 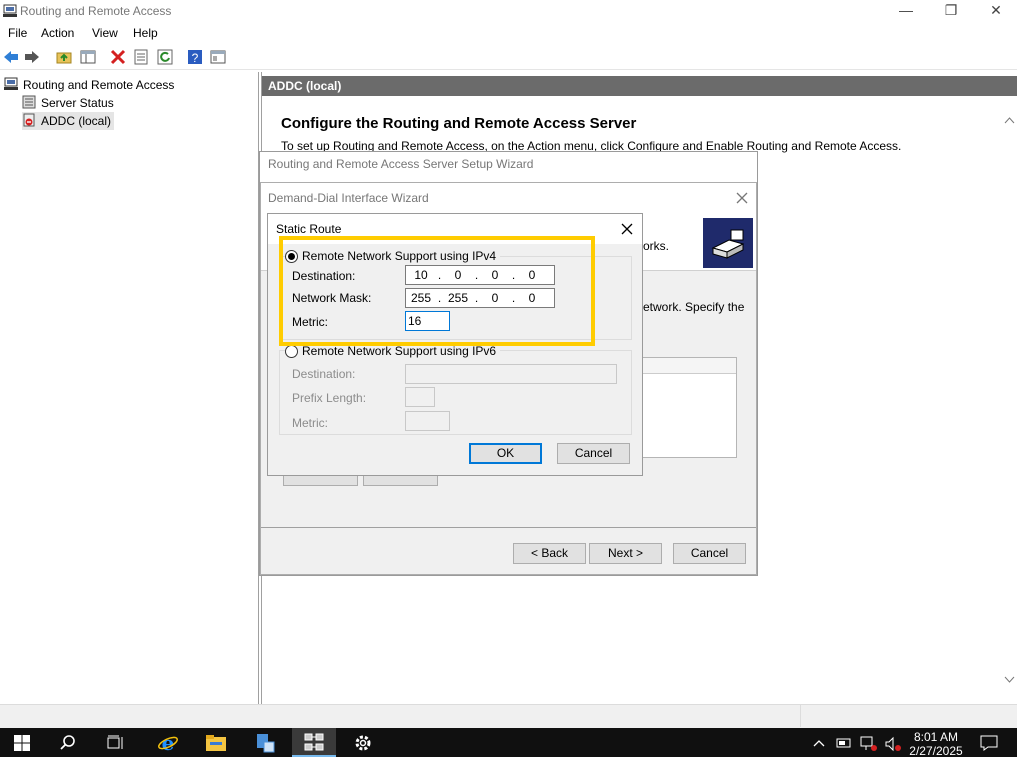 What do you see at coordinates (99, 85) in the screenshot?
I see `tree-root-label: Routing and Remote Access` at bounding box center [99, 85].